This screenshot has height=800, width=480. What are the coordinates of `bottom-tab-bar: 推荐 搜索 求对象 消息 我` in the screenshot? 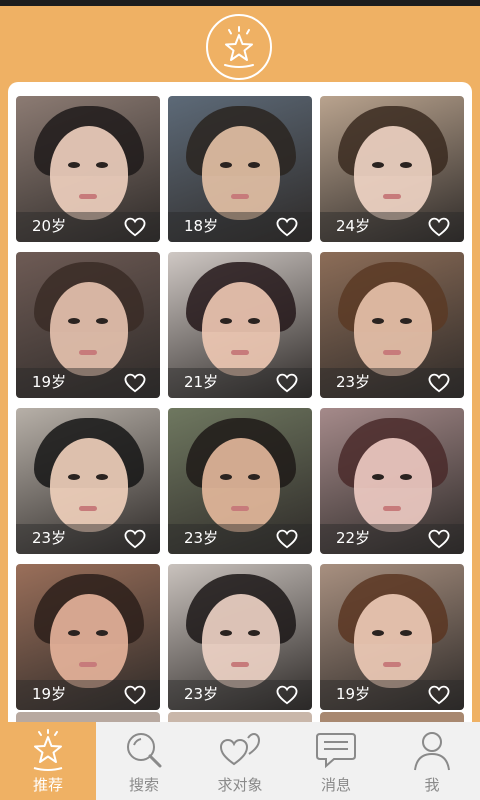 It's located at (240, 761).